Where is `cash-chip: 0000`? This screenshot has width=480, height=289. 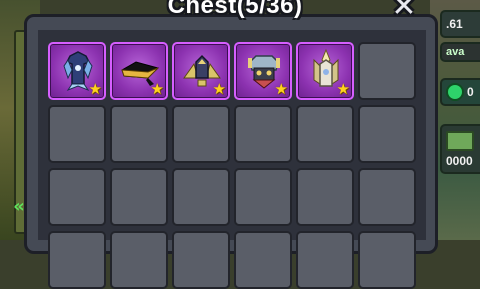 cash-chip: 0000 is located at coordinates (460, 149).